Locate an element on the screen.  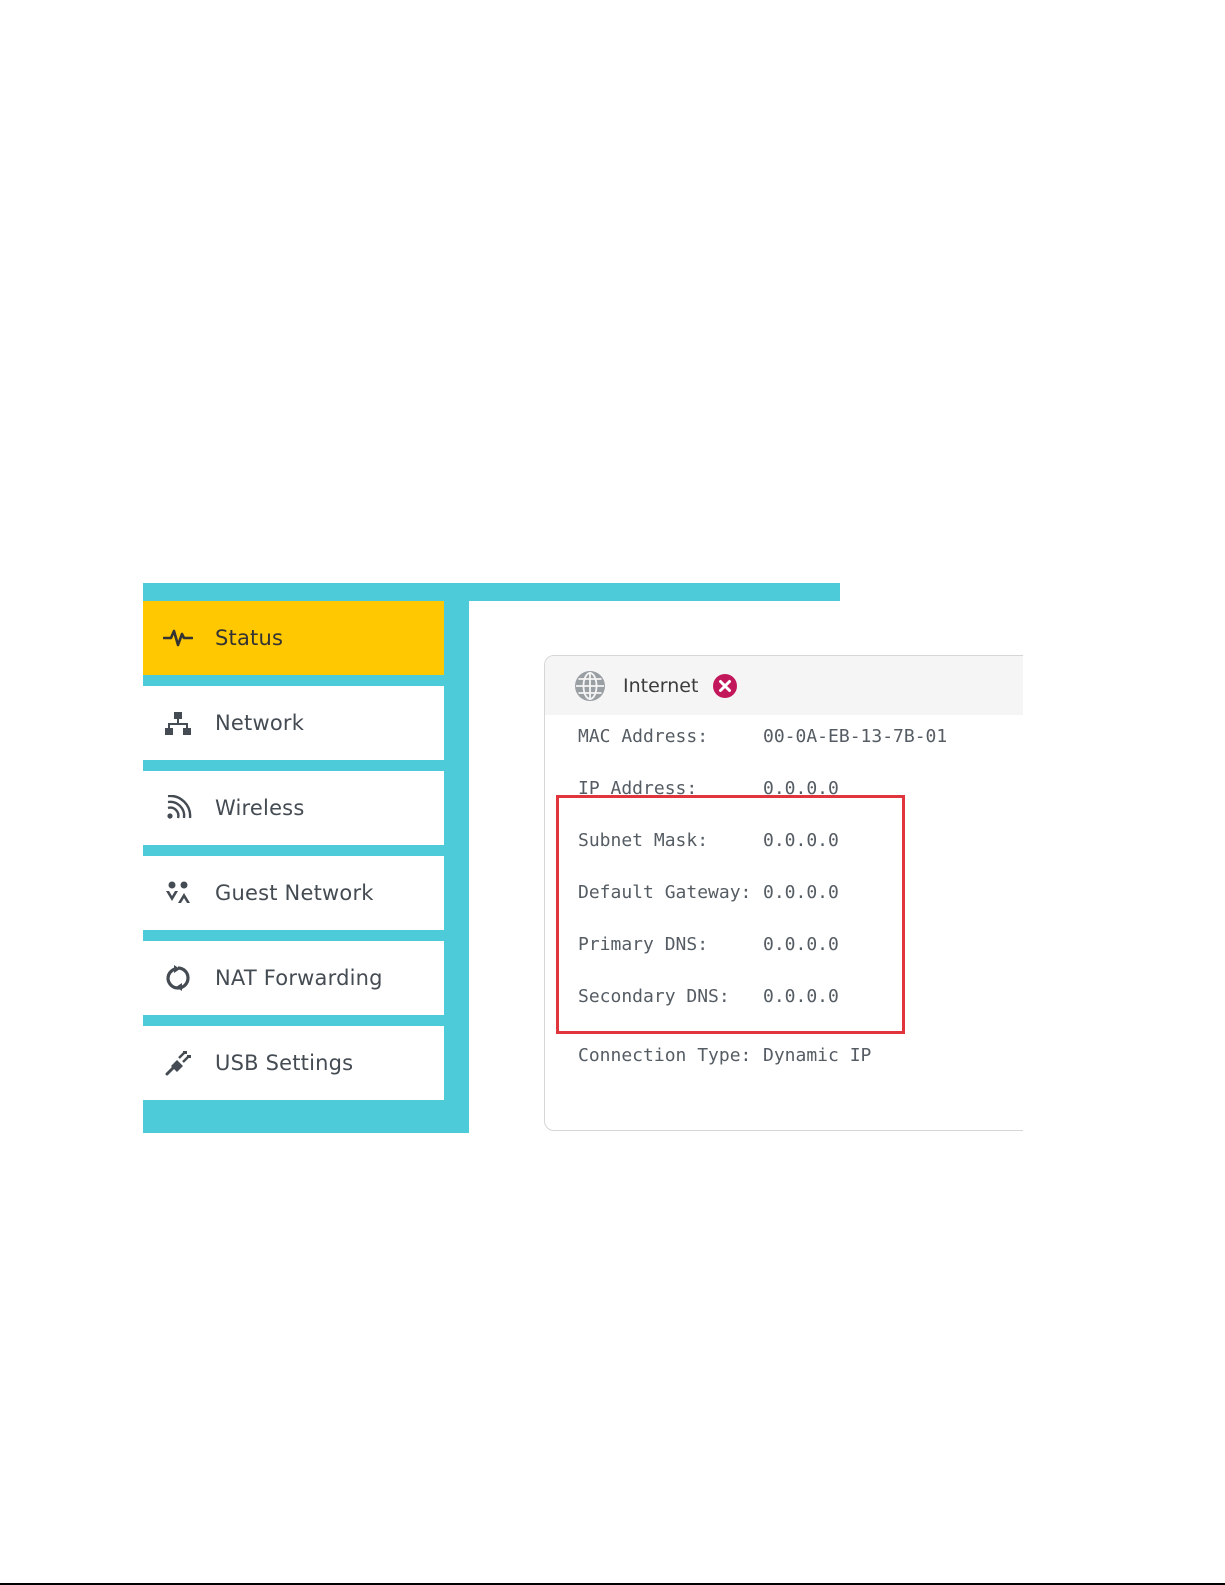
info-row-connection-type: Connection Type: Dynamic IP is located at coordinates (788, 1060).